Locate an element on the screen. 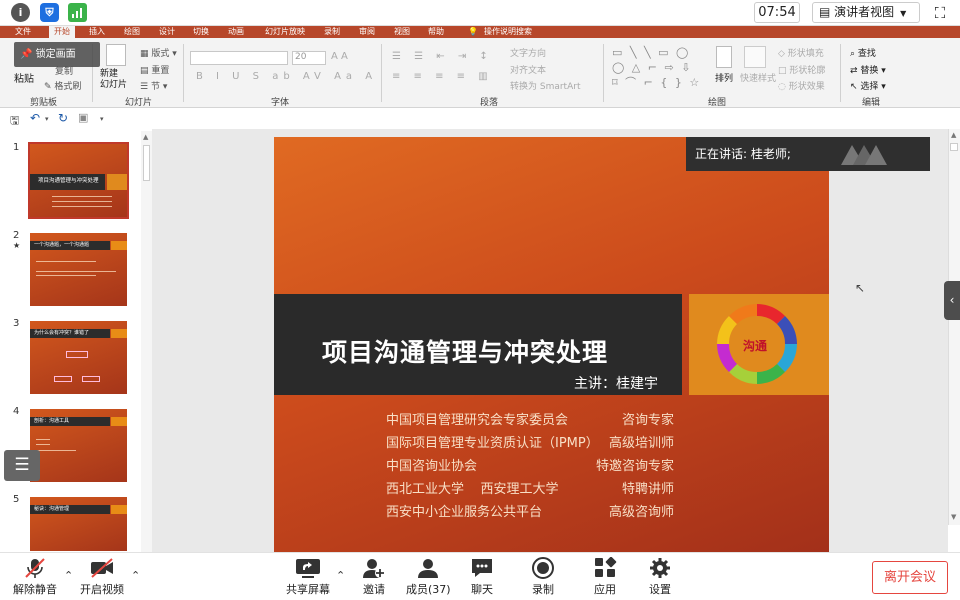 The image size is (960, 600). font-name-field is located at coordinates (239, 58).